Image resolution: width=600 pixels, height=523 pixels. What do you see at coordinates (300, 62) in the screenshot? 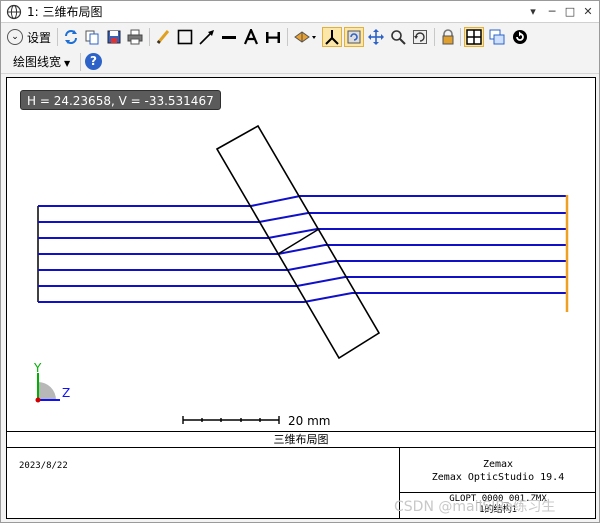
I see `secondary-toolbar: 绘图线宽 ▼ ?` at bounding box center [300, 62].